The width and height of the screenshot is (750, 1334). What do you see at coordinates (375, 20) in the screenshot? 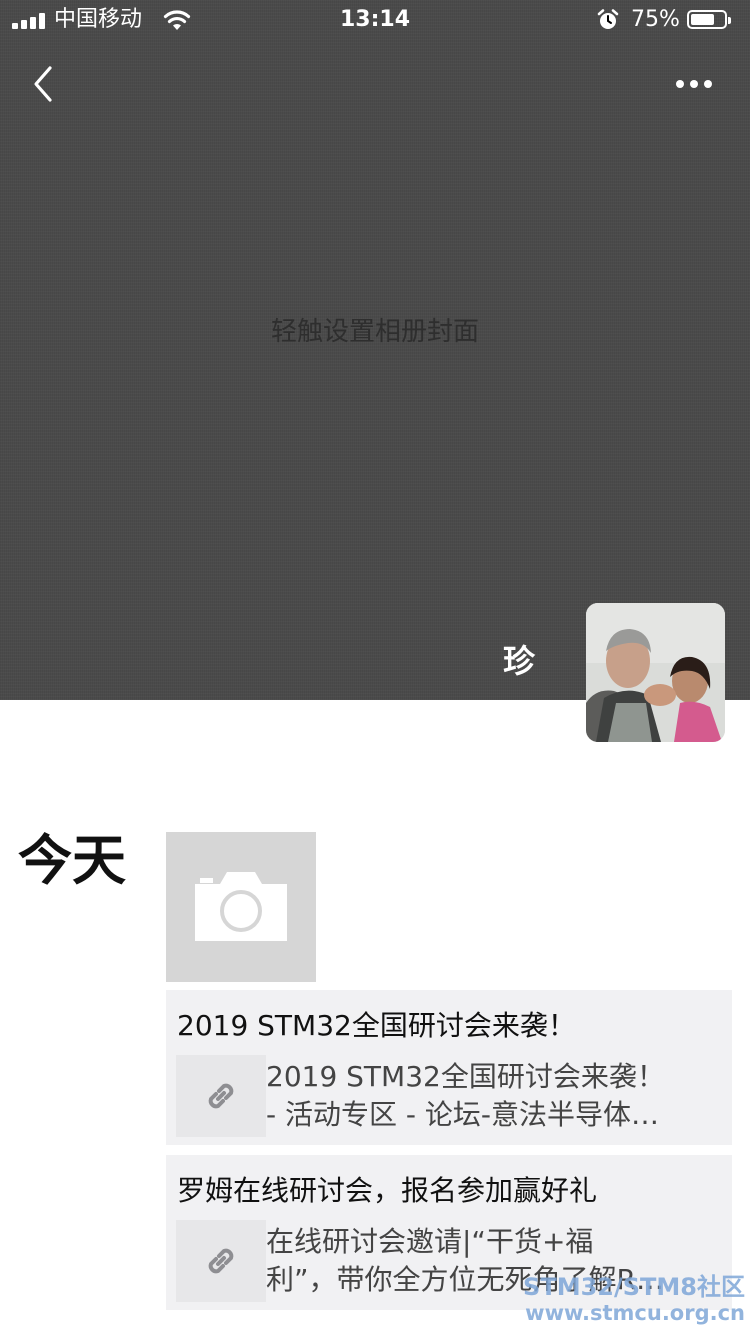
I see `status-bar: 中国移动 13:14 75%` at bounding box center [375, 20].